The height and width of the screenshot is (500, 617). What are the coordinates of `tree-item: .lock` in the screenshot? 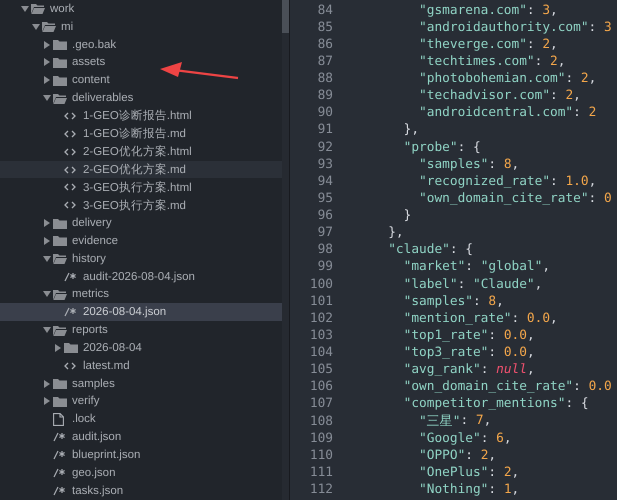 It's located at (141, 419).